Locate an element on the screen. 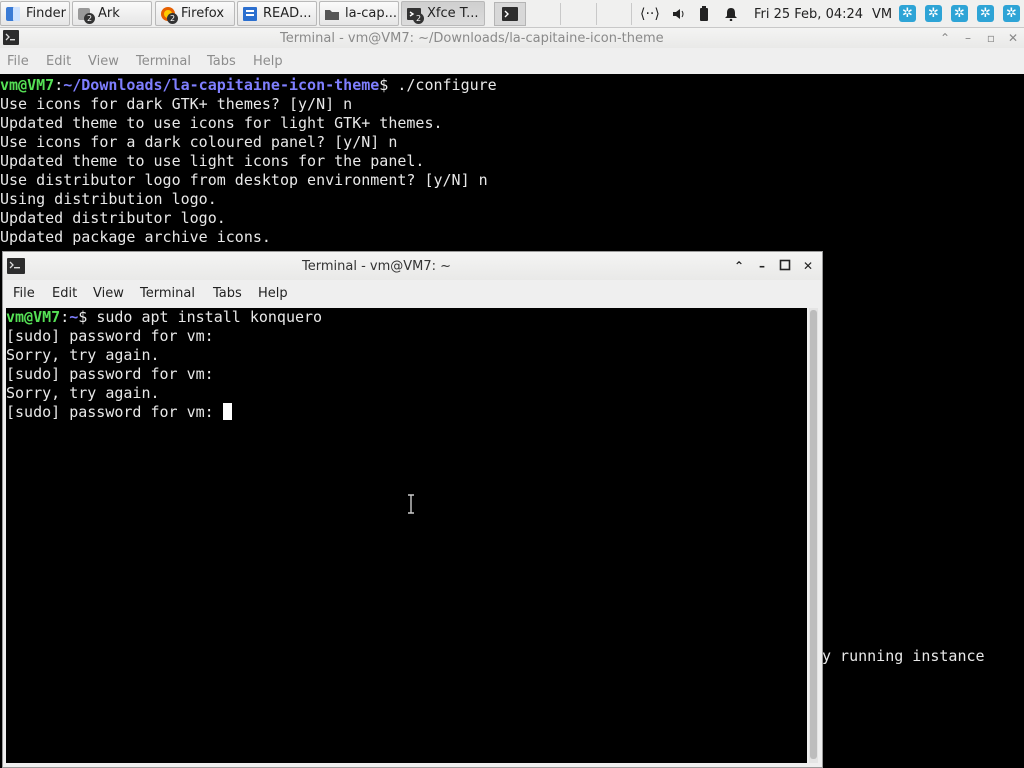 This screenshot has width=1024, height=768. battery-icon is located at coordinates (704, 14).